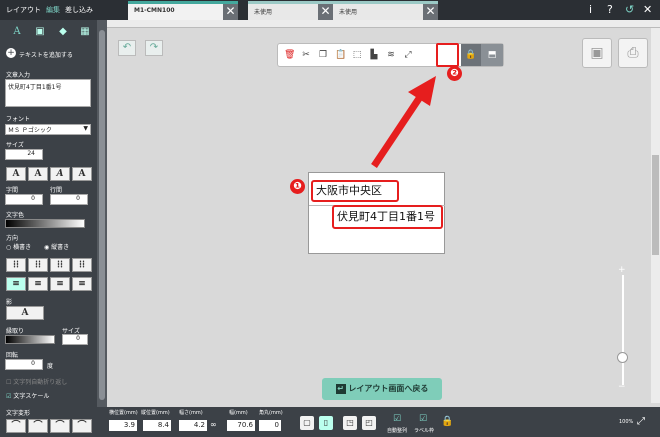  I want to click on zoom-out-icon: −, so click(622, 387).